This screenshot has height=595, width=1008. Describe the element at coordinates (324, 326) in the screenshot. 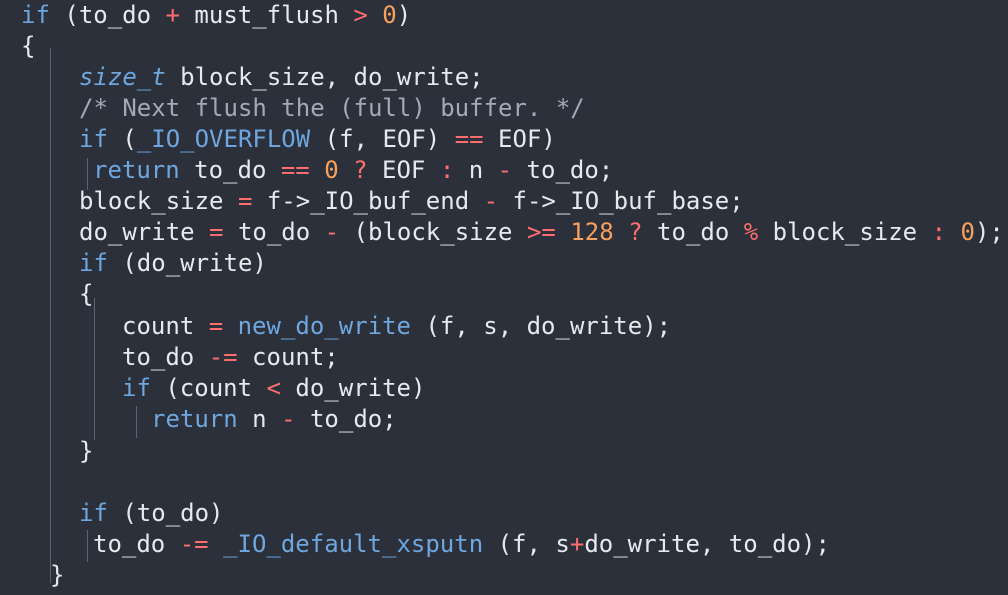

I see `code-token: new_do_write` at that location.